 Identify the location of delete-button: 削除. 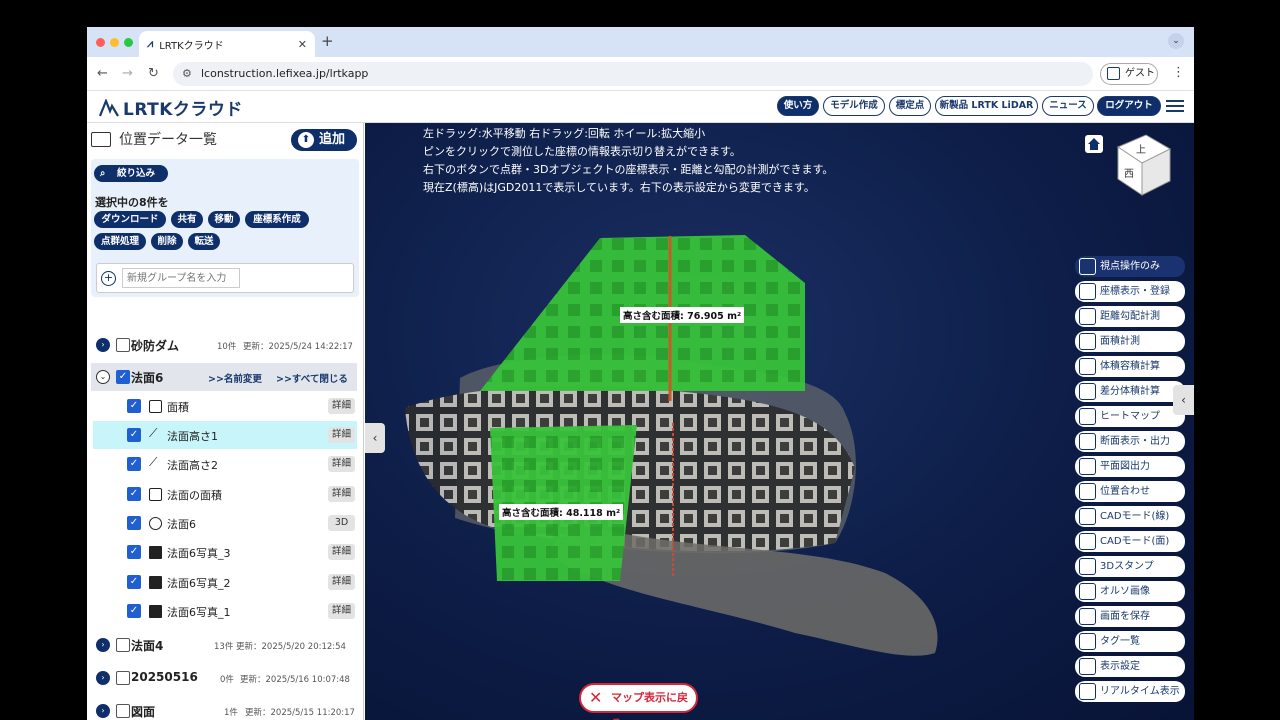
(167, 241).